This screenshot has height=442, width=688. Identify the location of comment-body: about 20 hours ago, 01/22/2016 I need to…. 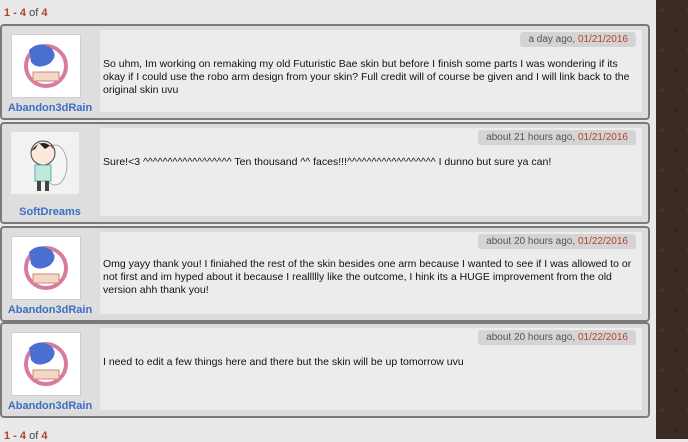
(371, 369).